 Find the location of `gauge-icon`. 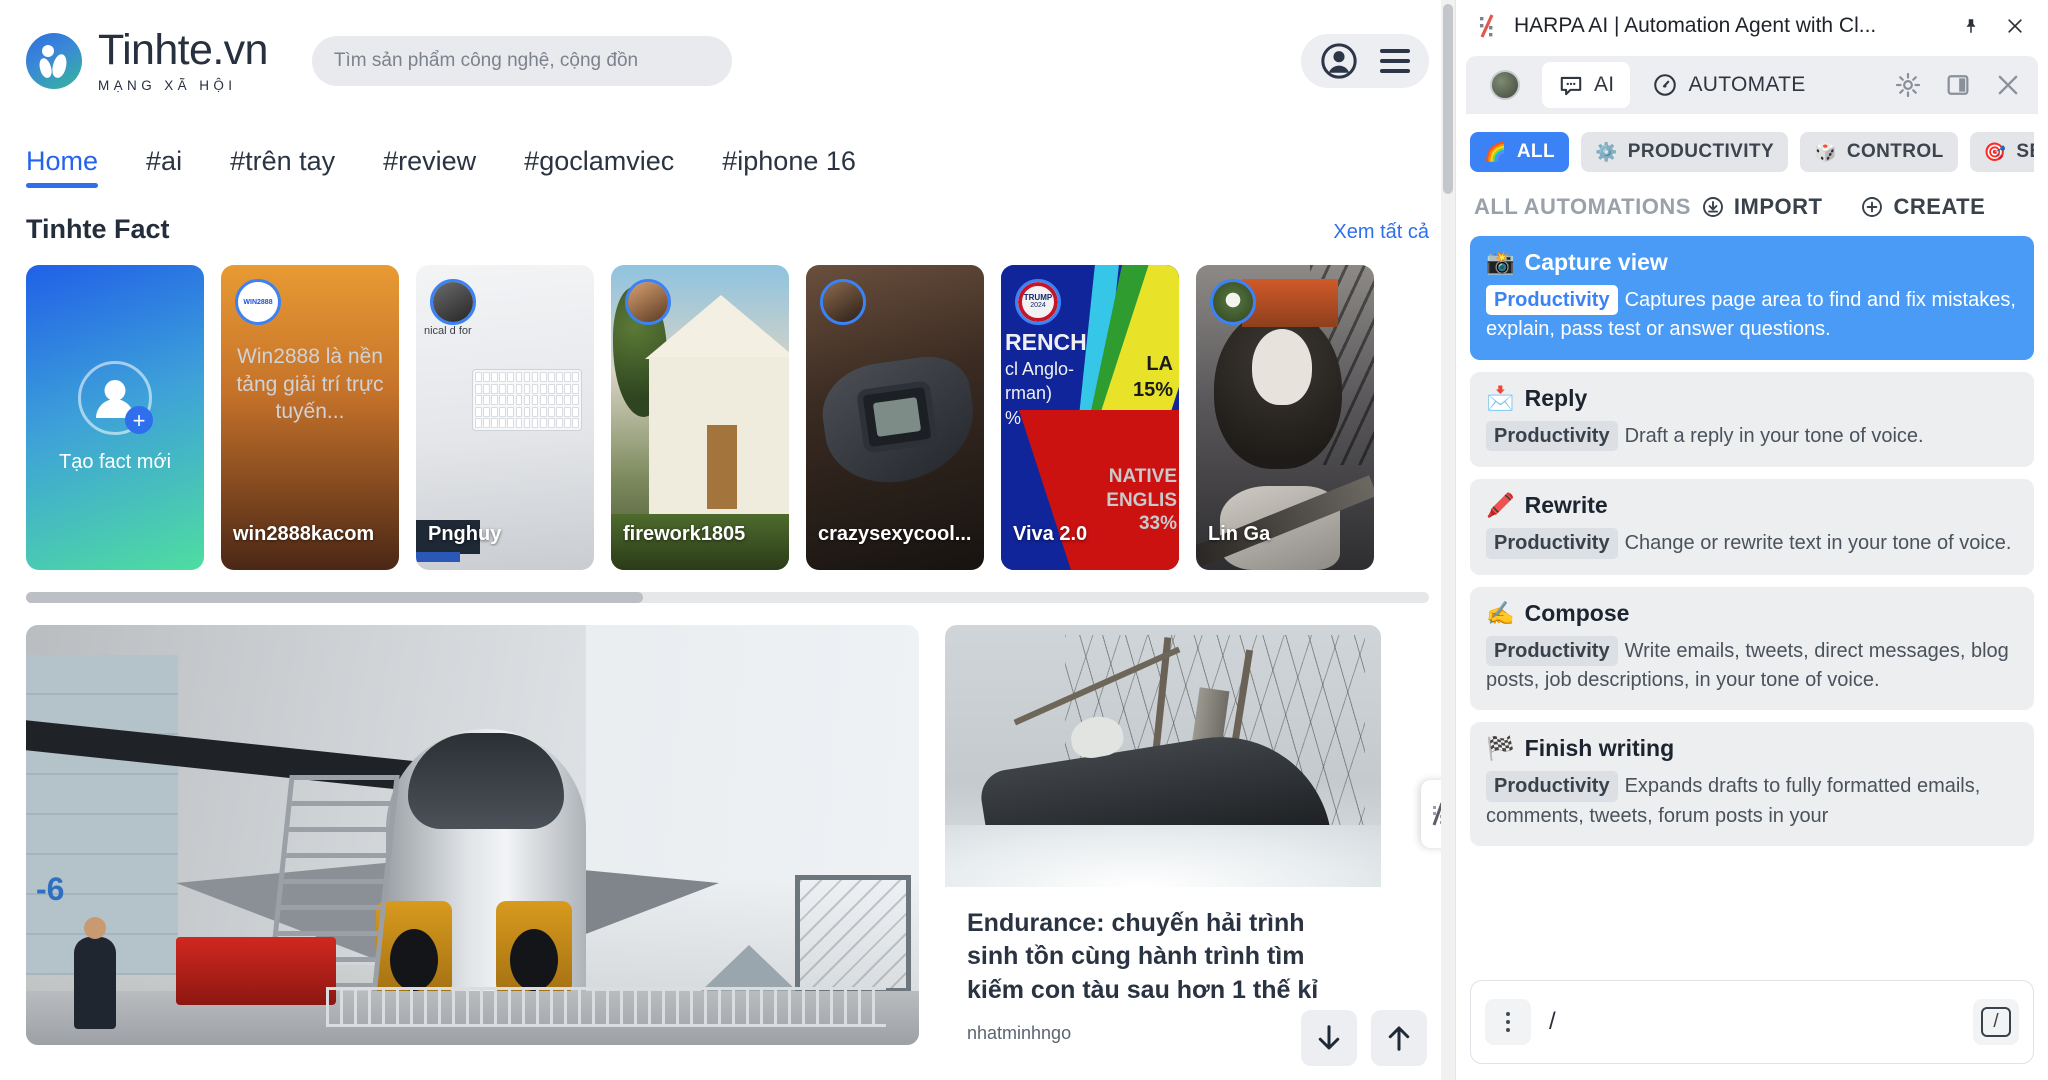

gauge-icon is located at coordinates (1665, 85).